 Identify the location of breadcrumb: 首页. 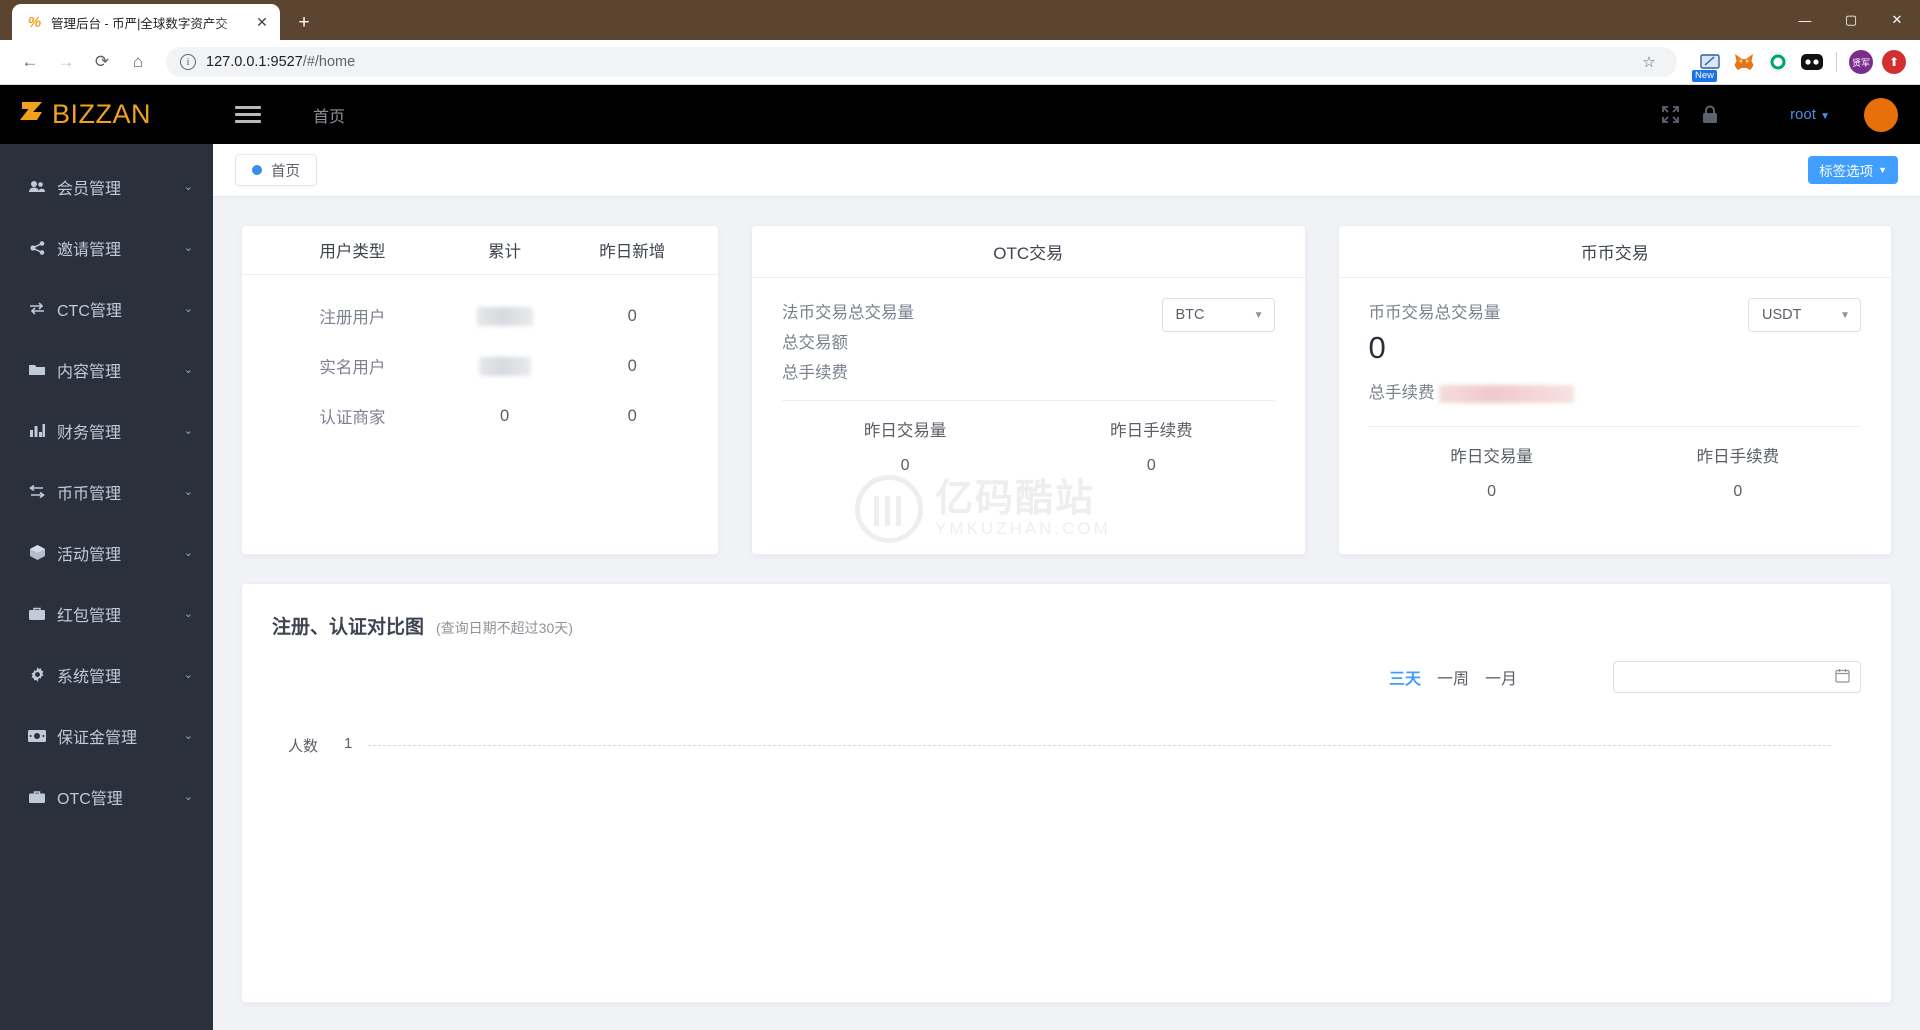
(329, 115).